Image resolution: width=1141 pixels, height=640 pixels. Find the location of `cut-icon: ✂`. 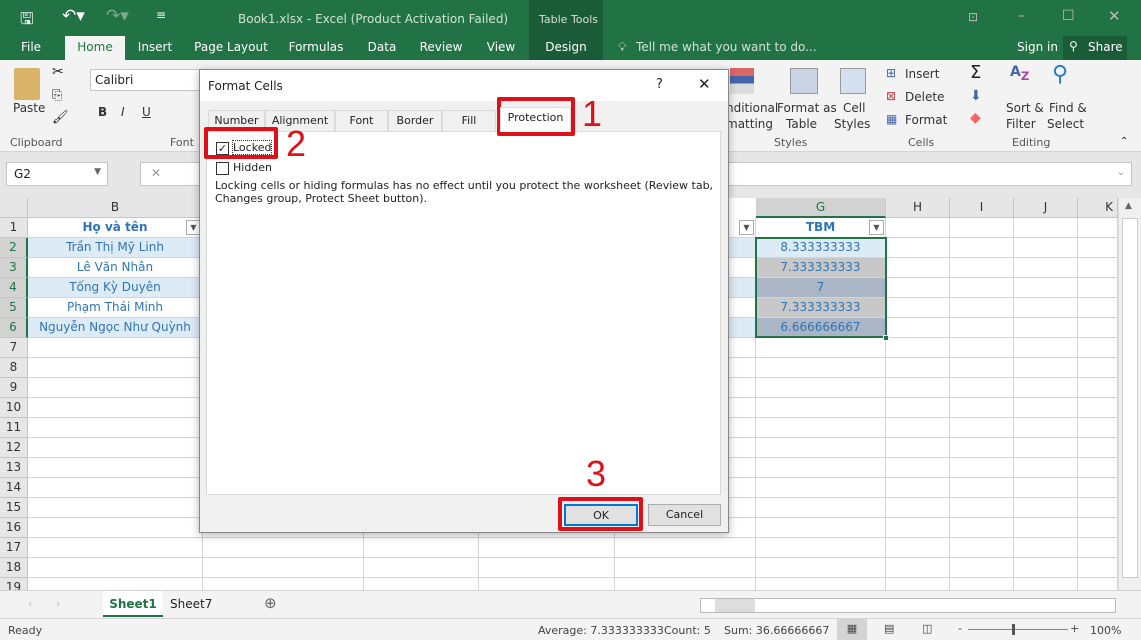

cut-icon: ✂ is located at coordinates (58, 72).